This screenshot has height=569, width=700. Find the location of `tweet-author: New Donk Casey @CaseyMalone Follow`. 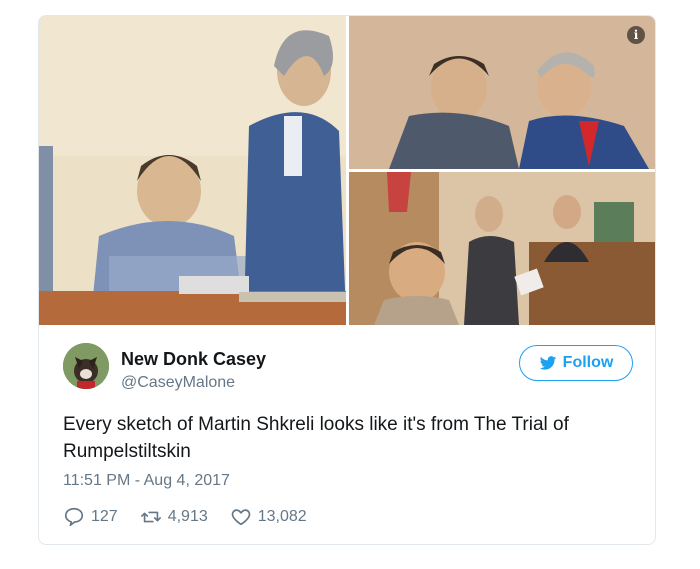

tweet-author: New Donk Casey @CaseyMalone Follow is located at coordinates (348, 373).